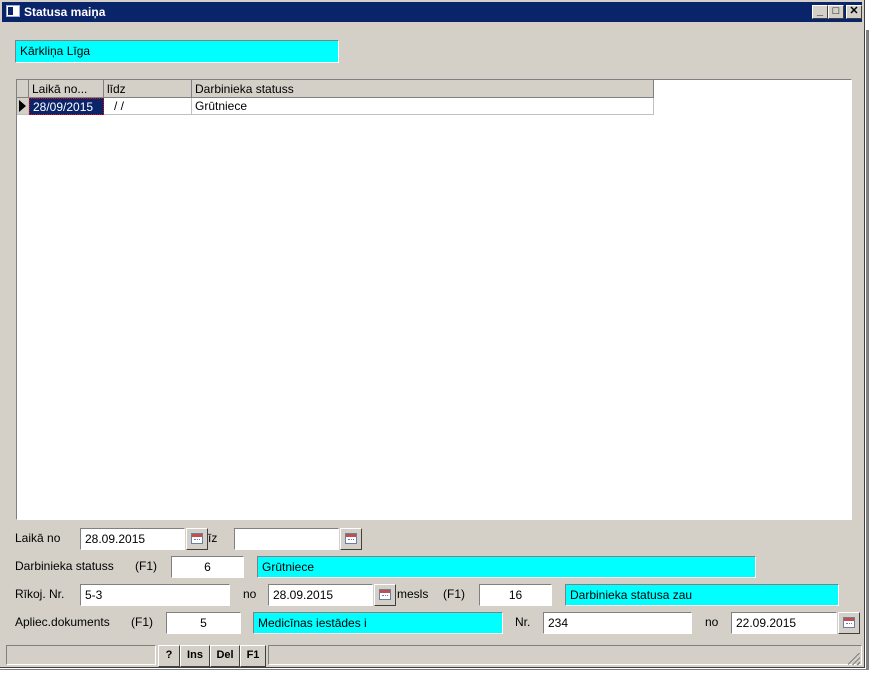 The width and height of the screenshot is (869, 674). What do you see at coordinates (454, 594) in the screenshot?
I see `reason-key-hint: (F1)` at bounding box center [454, 594].